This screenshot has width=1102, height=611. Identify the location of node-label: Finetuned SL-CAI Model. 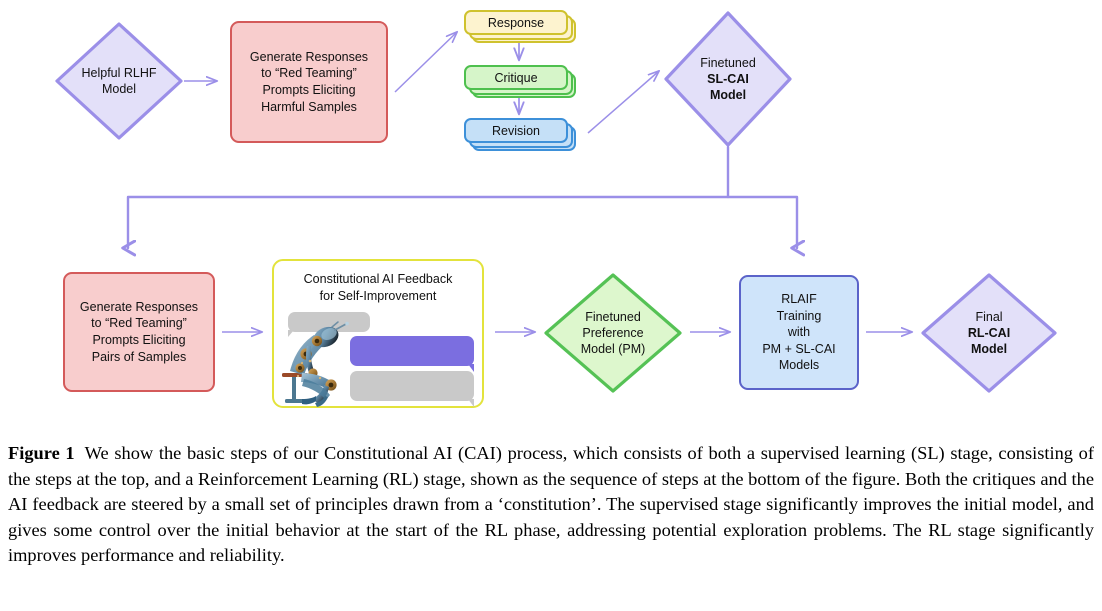
(728, 79).